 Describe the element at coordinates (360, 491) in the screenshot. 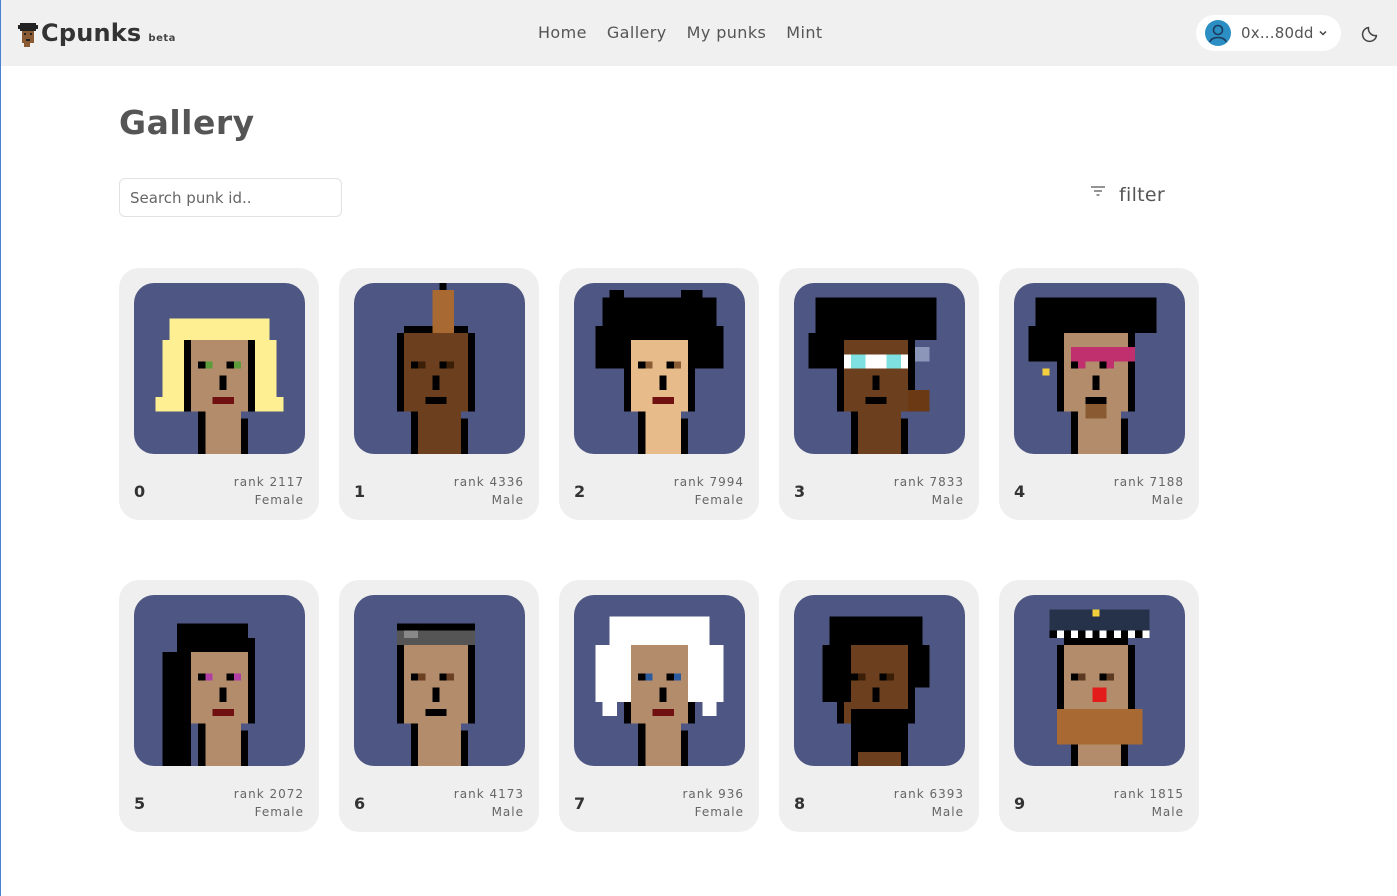

I see `punk-id: 1` at that location.